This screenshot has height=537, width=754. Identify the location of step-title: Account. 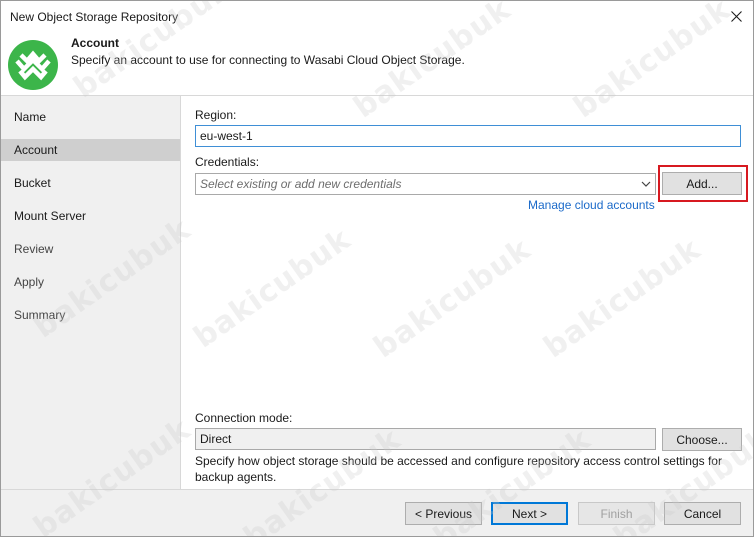
(95, 43).